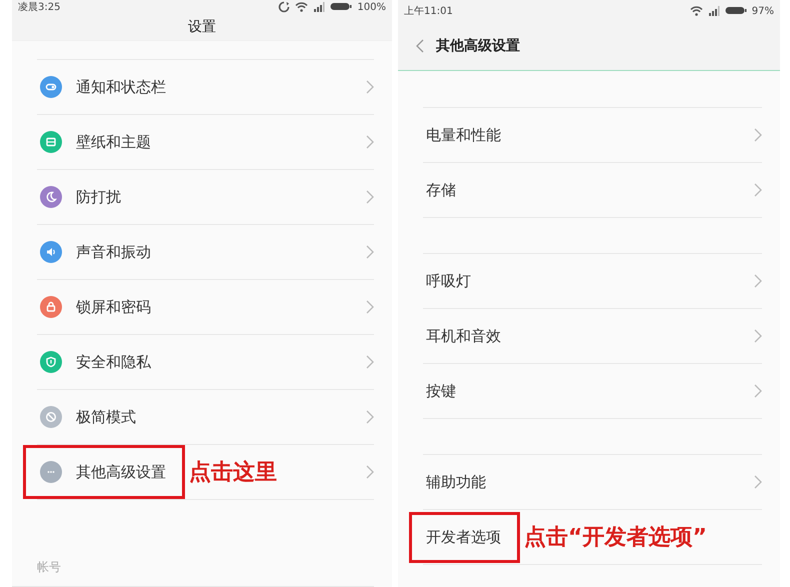 This screenshot has width=790, height=587. I want to click on status-time: 上午11:01, so click(428, 11).